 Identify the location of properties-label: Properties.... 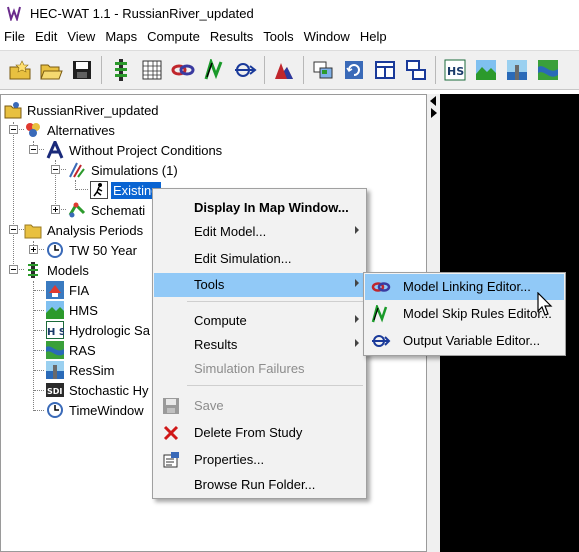
(229, 459).